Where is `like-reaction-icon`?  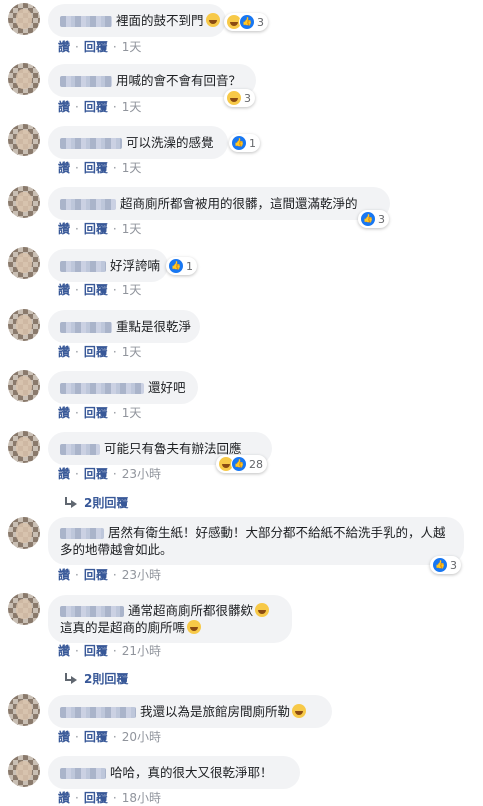
like-reaction-icon is located at coordinates (239, 143).